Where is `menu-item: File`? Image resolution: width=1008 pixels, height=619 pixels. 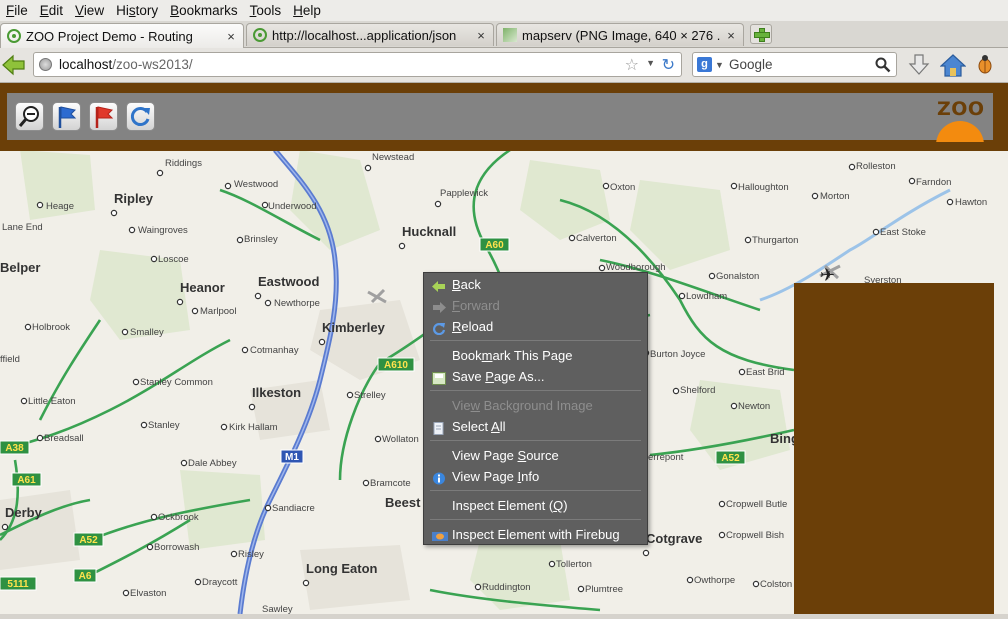
menu-item: File is located at coordinates (17, 10).